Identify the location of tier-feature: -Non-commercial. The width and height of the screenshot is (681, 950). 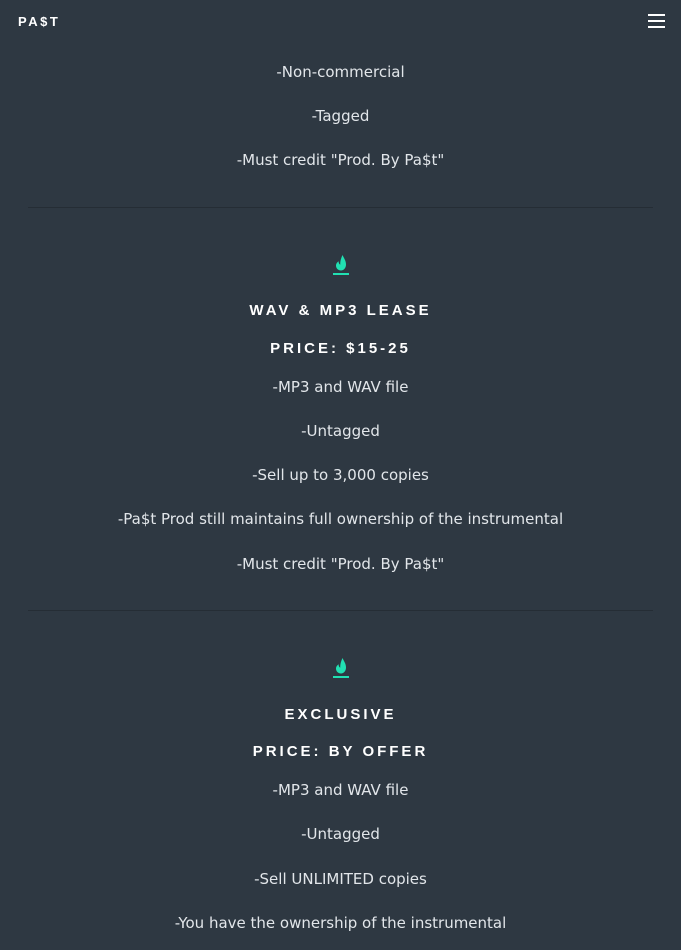
(340, 72).